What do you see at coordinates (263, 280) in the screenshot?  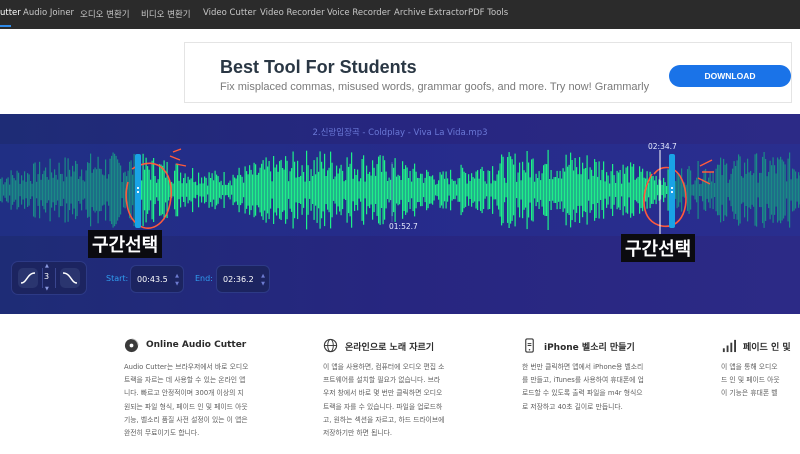 I see `end-spin-icon: ▲ ▼` at bounding box center [263, 280].